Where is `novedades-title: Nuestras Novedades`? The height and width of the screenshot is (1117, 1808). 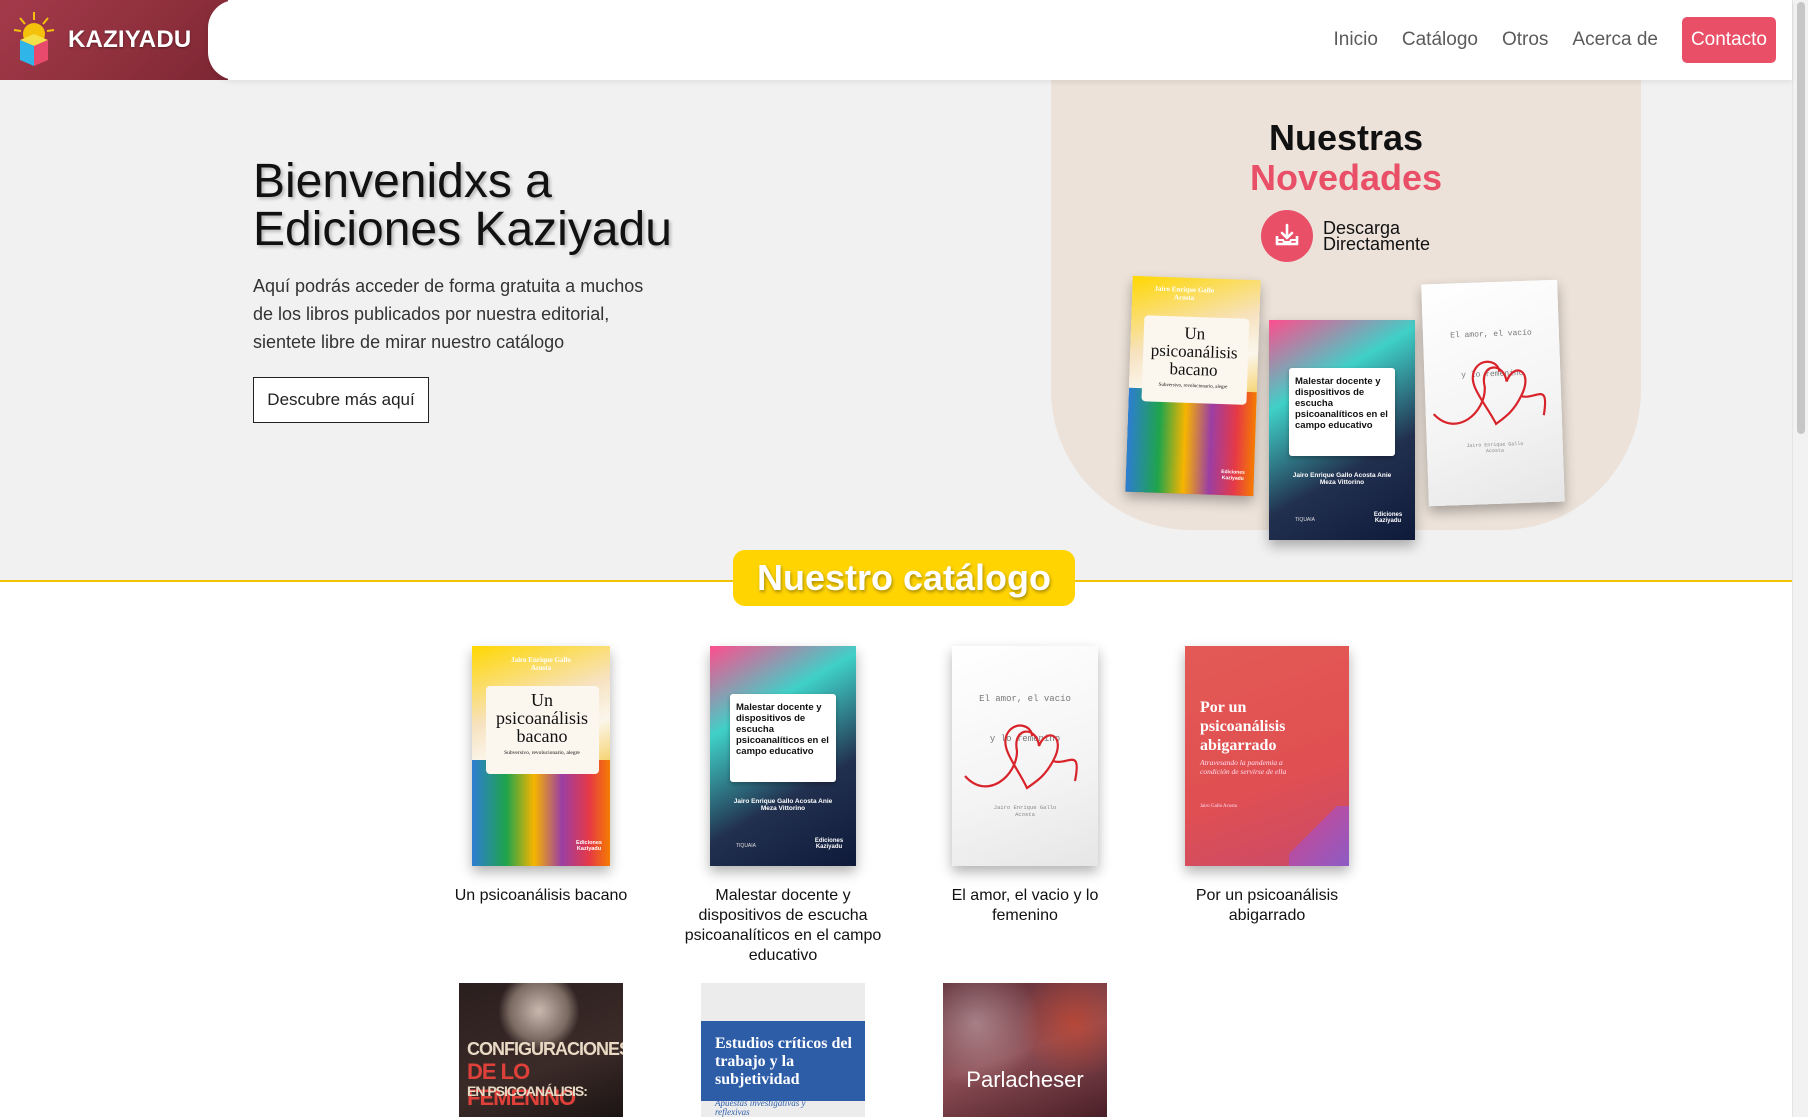 novedades-title: Nuestras Novedades is located at coordinates (1346, 158).